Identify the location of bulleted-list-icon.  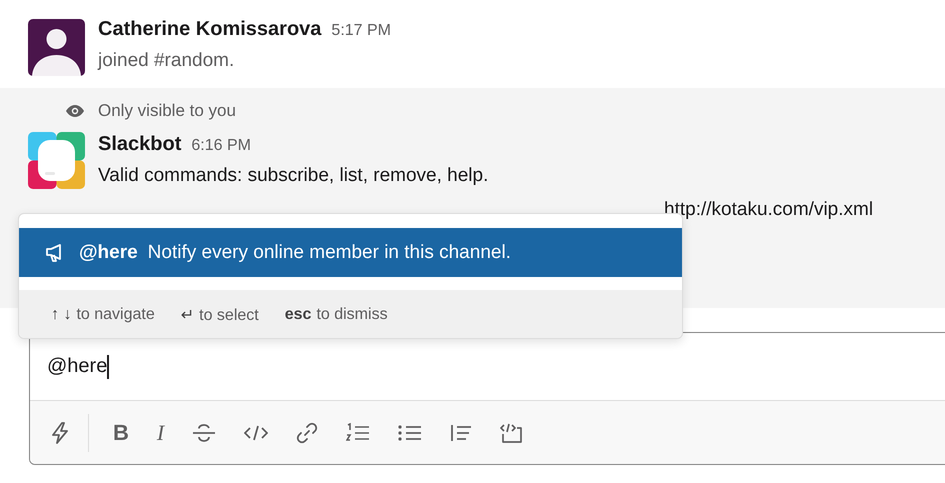
(410, 433).